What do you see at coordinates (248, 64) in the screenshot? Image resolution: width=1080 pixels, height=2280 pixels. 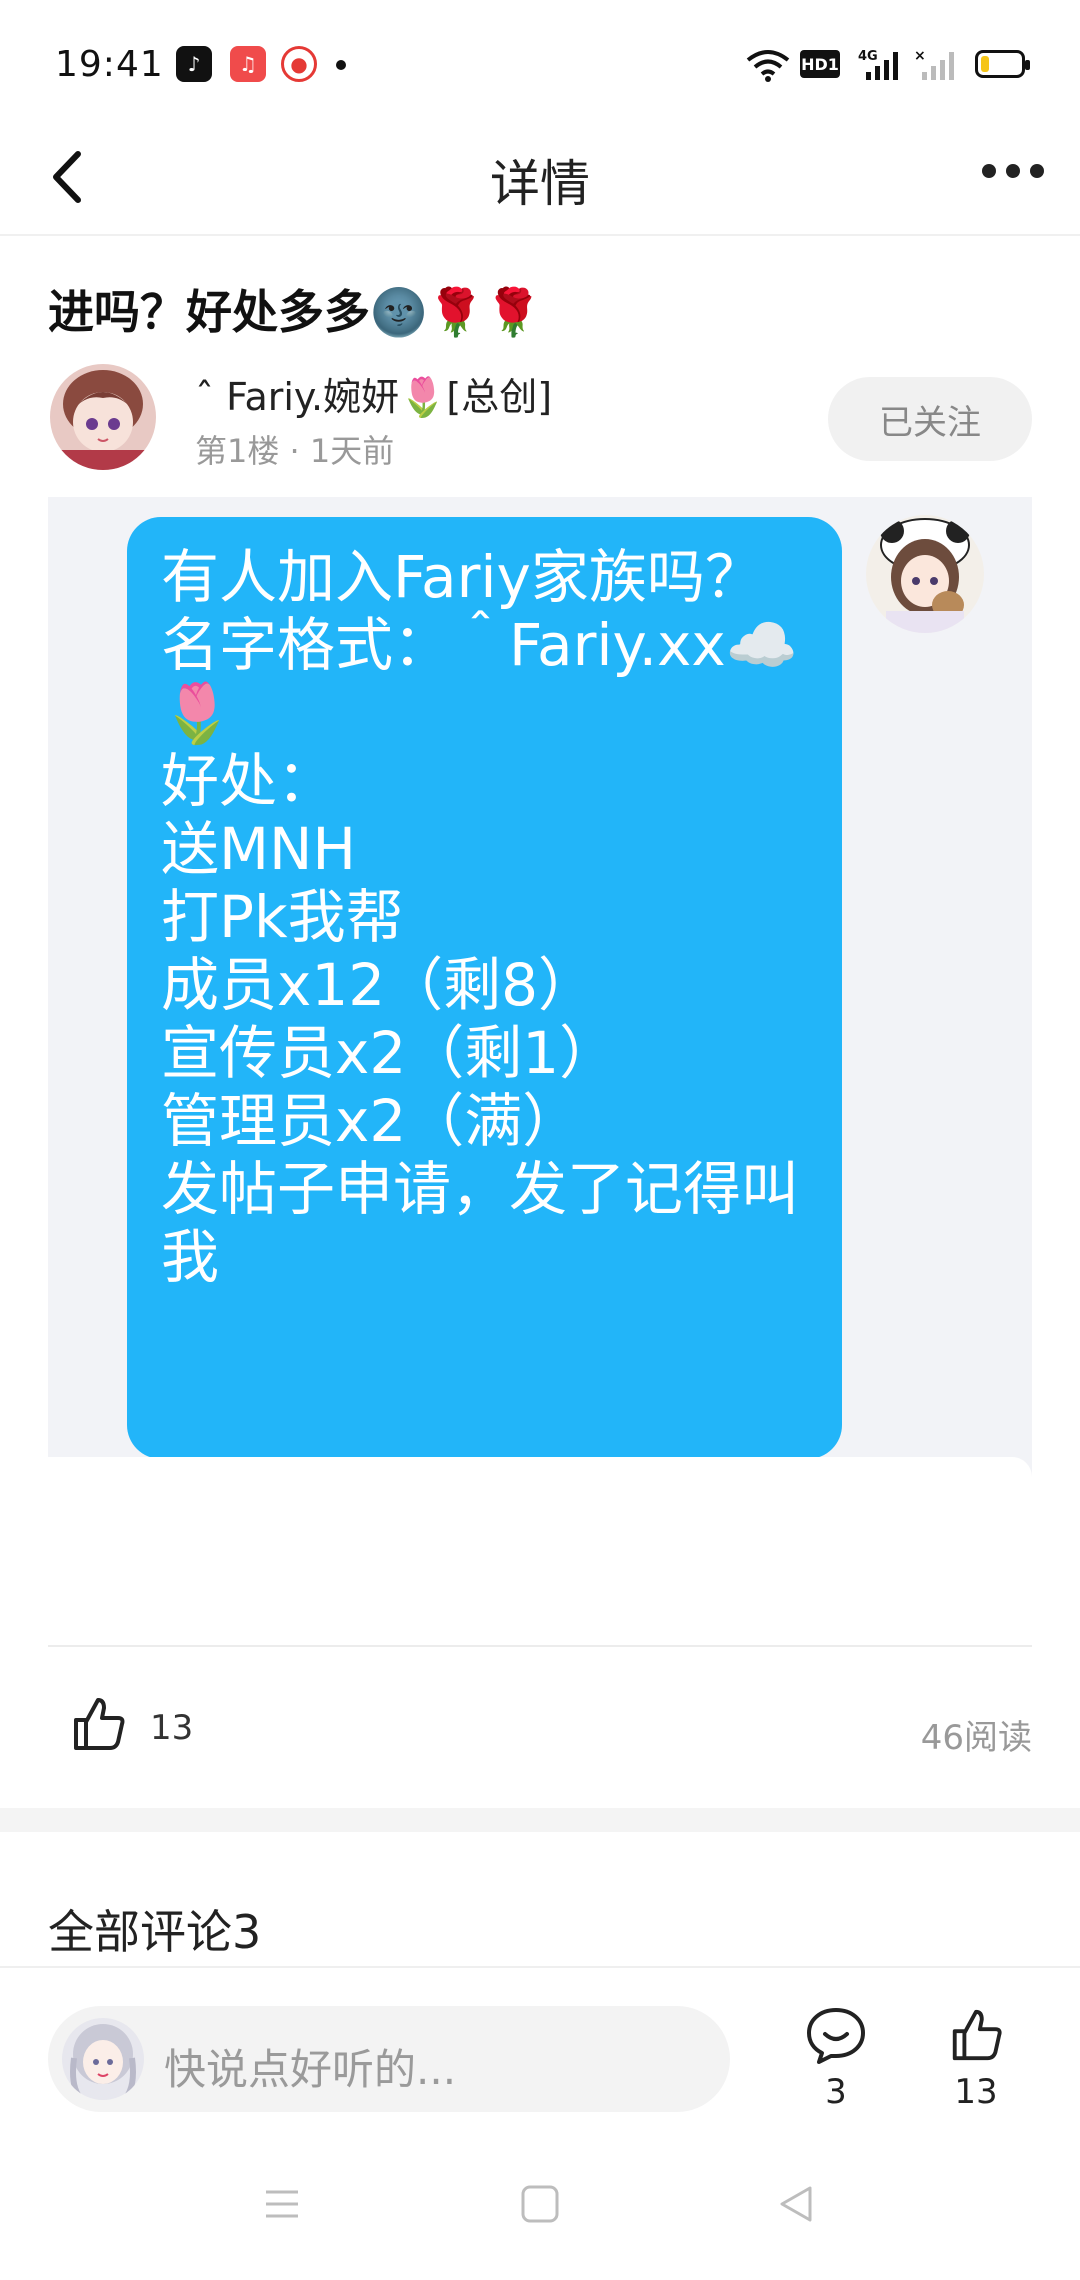 I see `music-icon: ♫` at bounding box center [248, 64].